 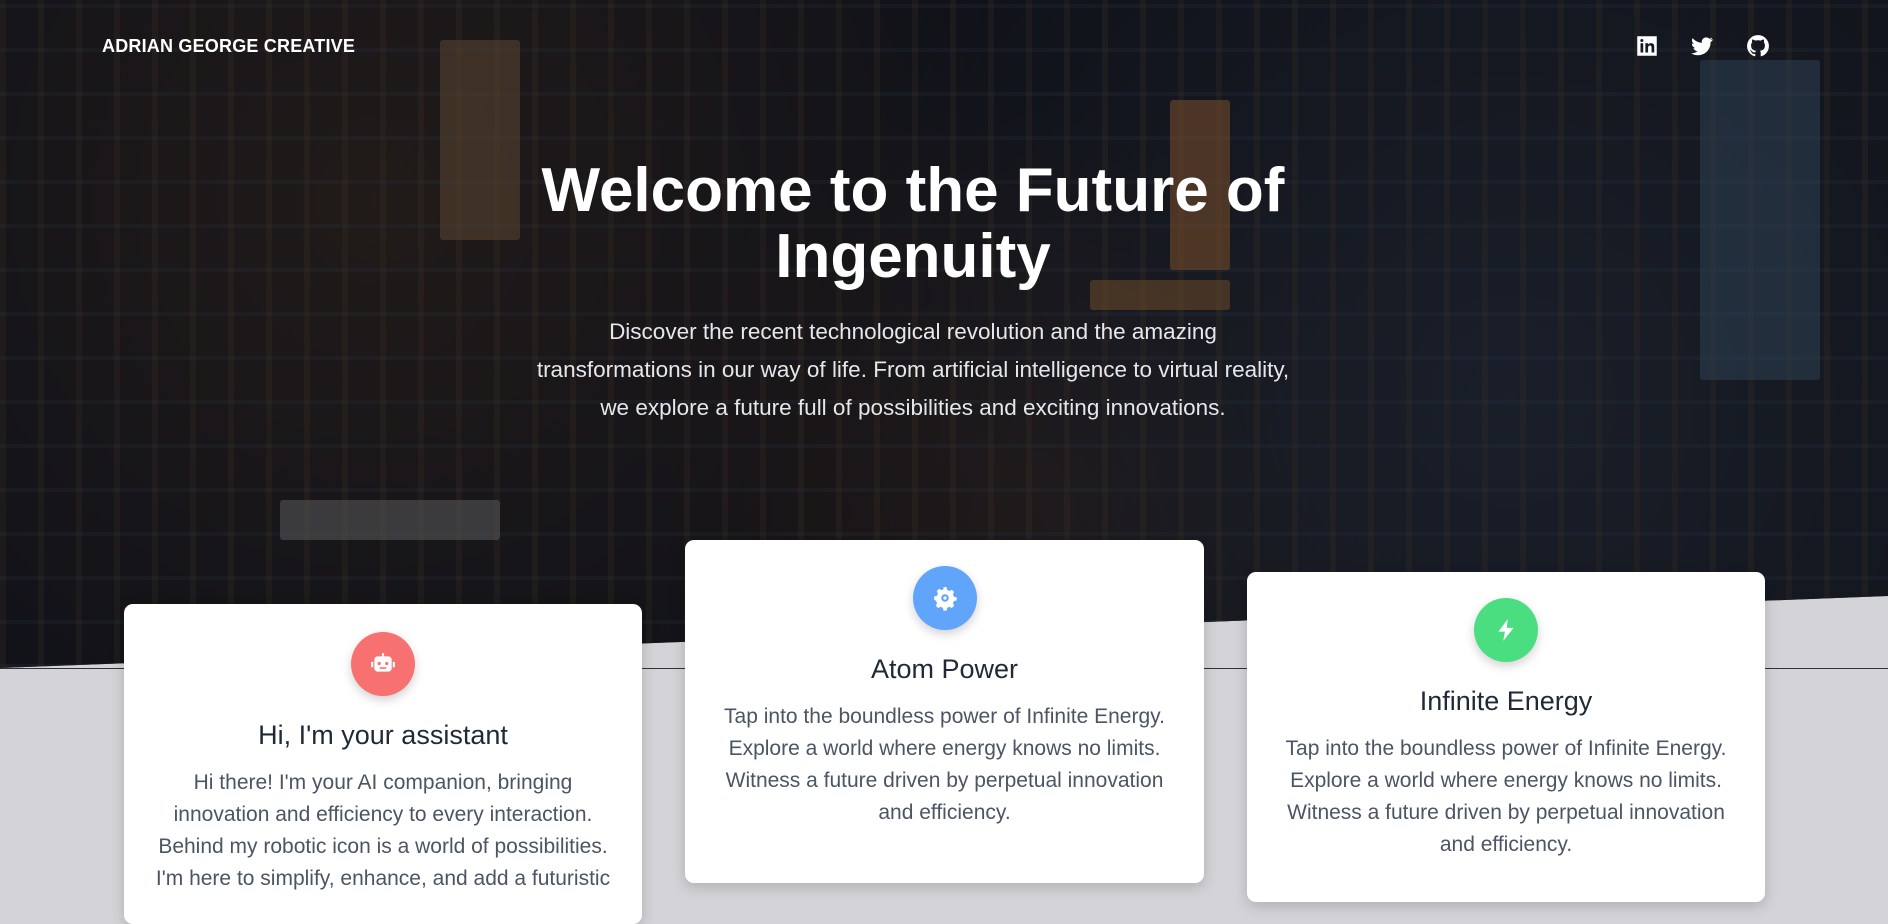 What do you see at coordinates (944, 669) in the screenshot?
I see `card-title: Atom Power` at bounding box center [944, 669].